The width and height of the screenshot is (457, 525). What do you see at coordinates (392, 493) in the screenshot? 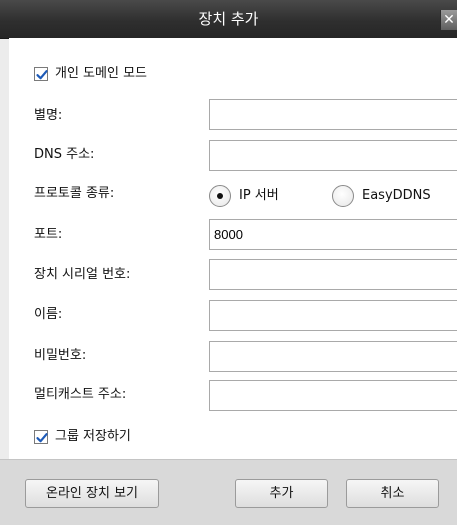
I see `cancel-button: 취소` at bounding box center [392, 493].